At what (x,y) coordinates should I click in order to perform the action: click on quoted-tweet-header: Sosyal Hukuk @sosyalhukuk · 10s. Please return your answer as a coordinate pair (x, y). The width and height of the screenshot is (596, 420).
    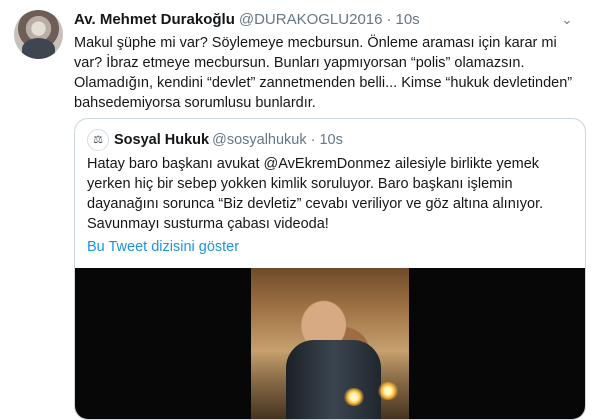
    Looking at the image, I should click on (228, 140).